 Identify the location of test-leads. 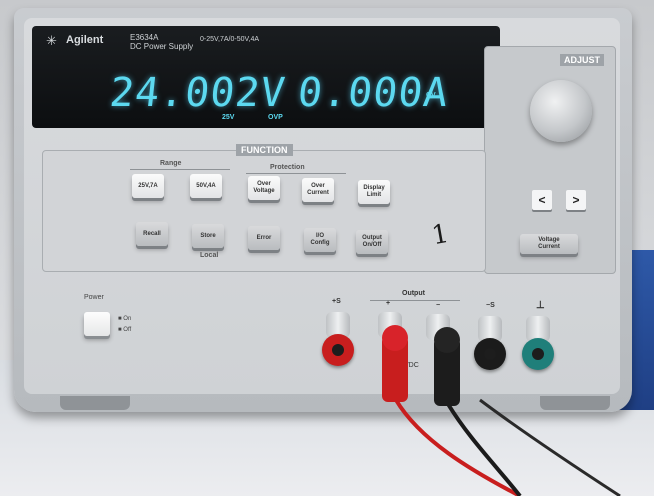
(501, 410).